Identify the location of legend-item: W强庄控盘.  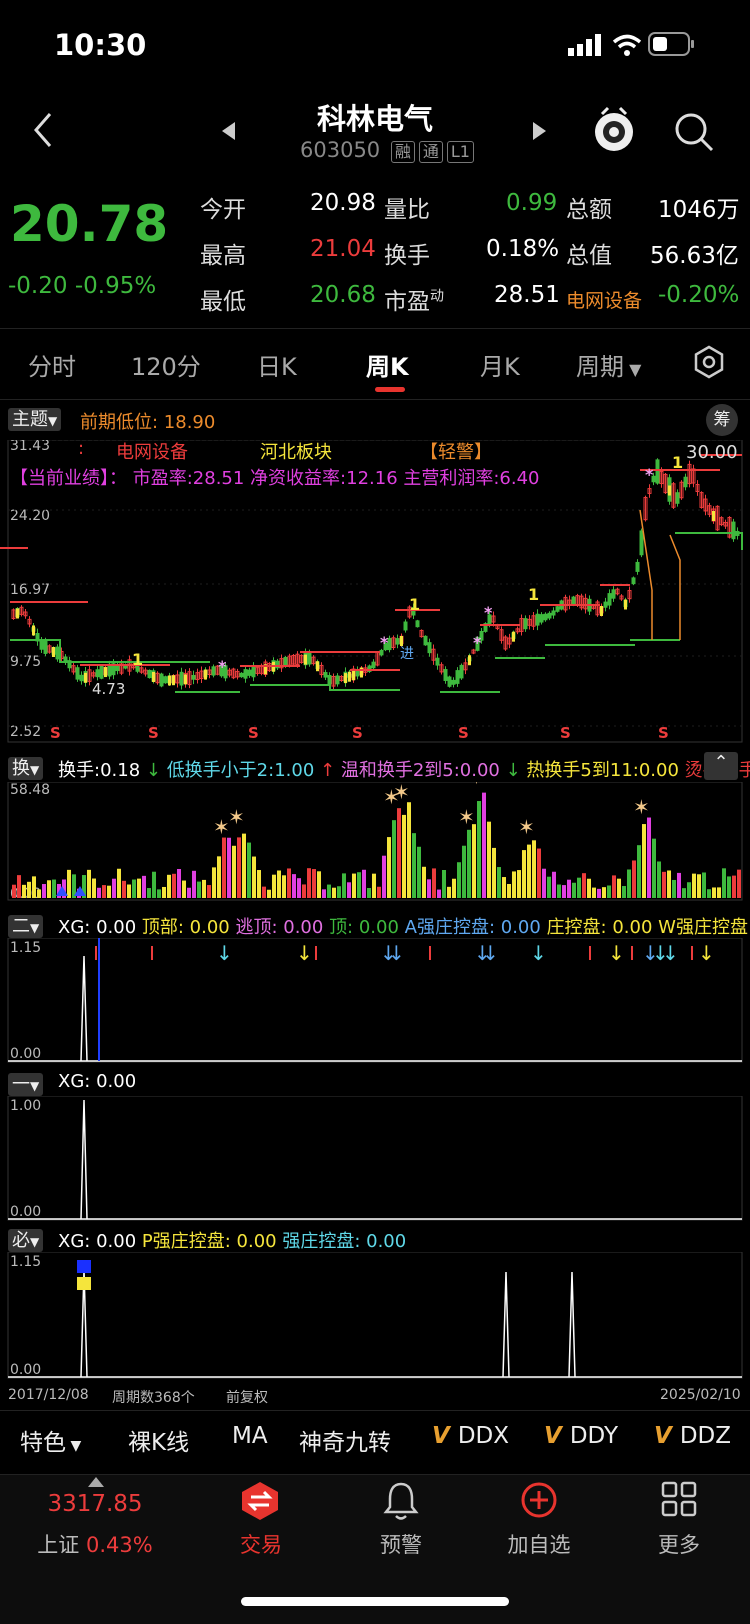
(703, 927).